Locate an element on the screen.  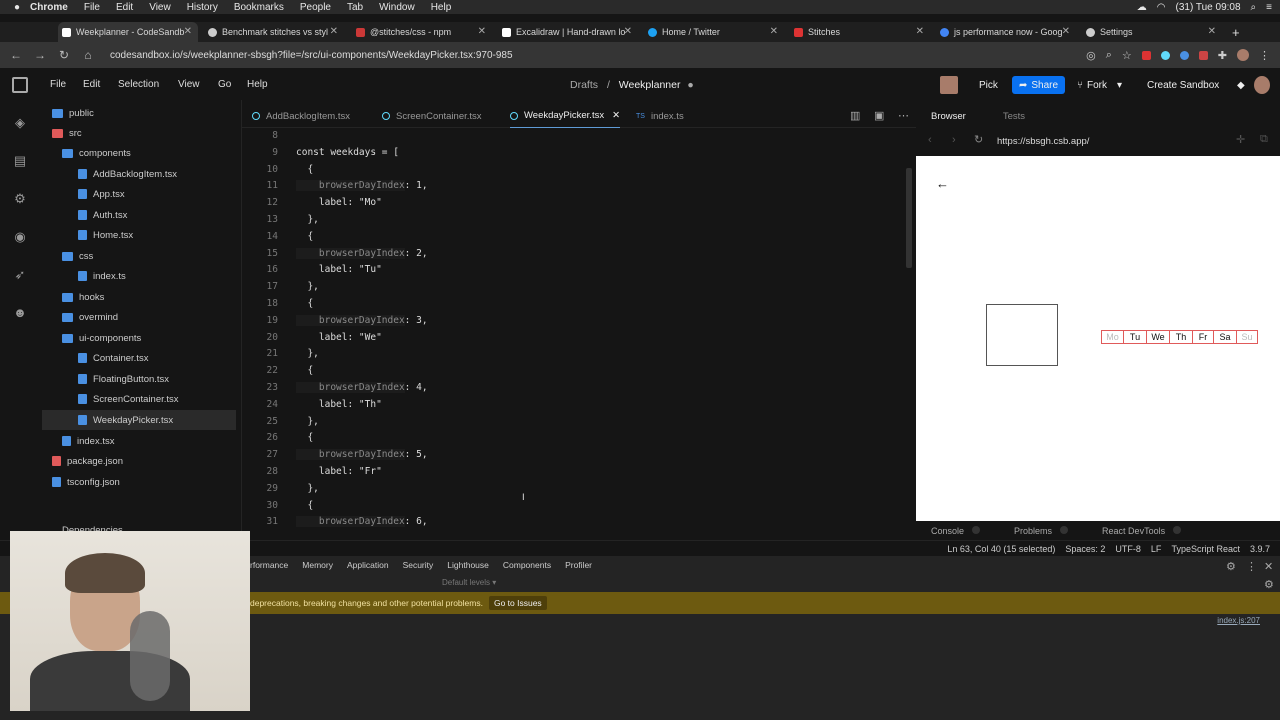
share-button: ➦ Share is located at coordinates (1039, 85).